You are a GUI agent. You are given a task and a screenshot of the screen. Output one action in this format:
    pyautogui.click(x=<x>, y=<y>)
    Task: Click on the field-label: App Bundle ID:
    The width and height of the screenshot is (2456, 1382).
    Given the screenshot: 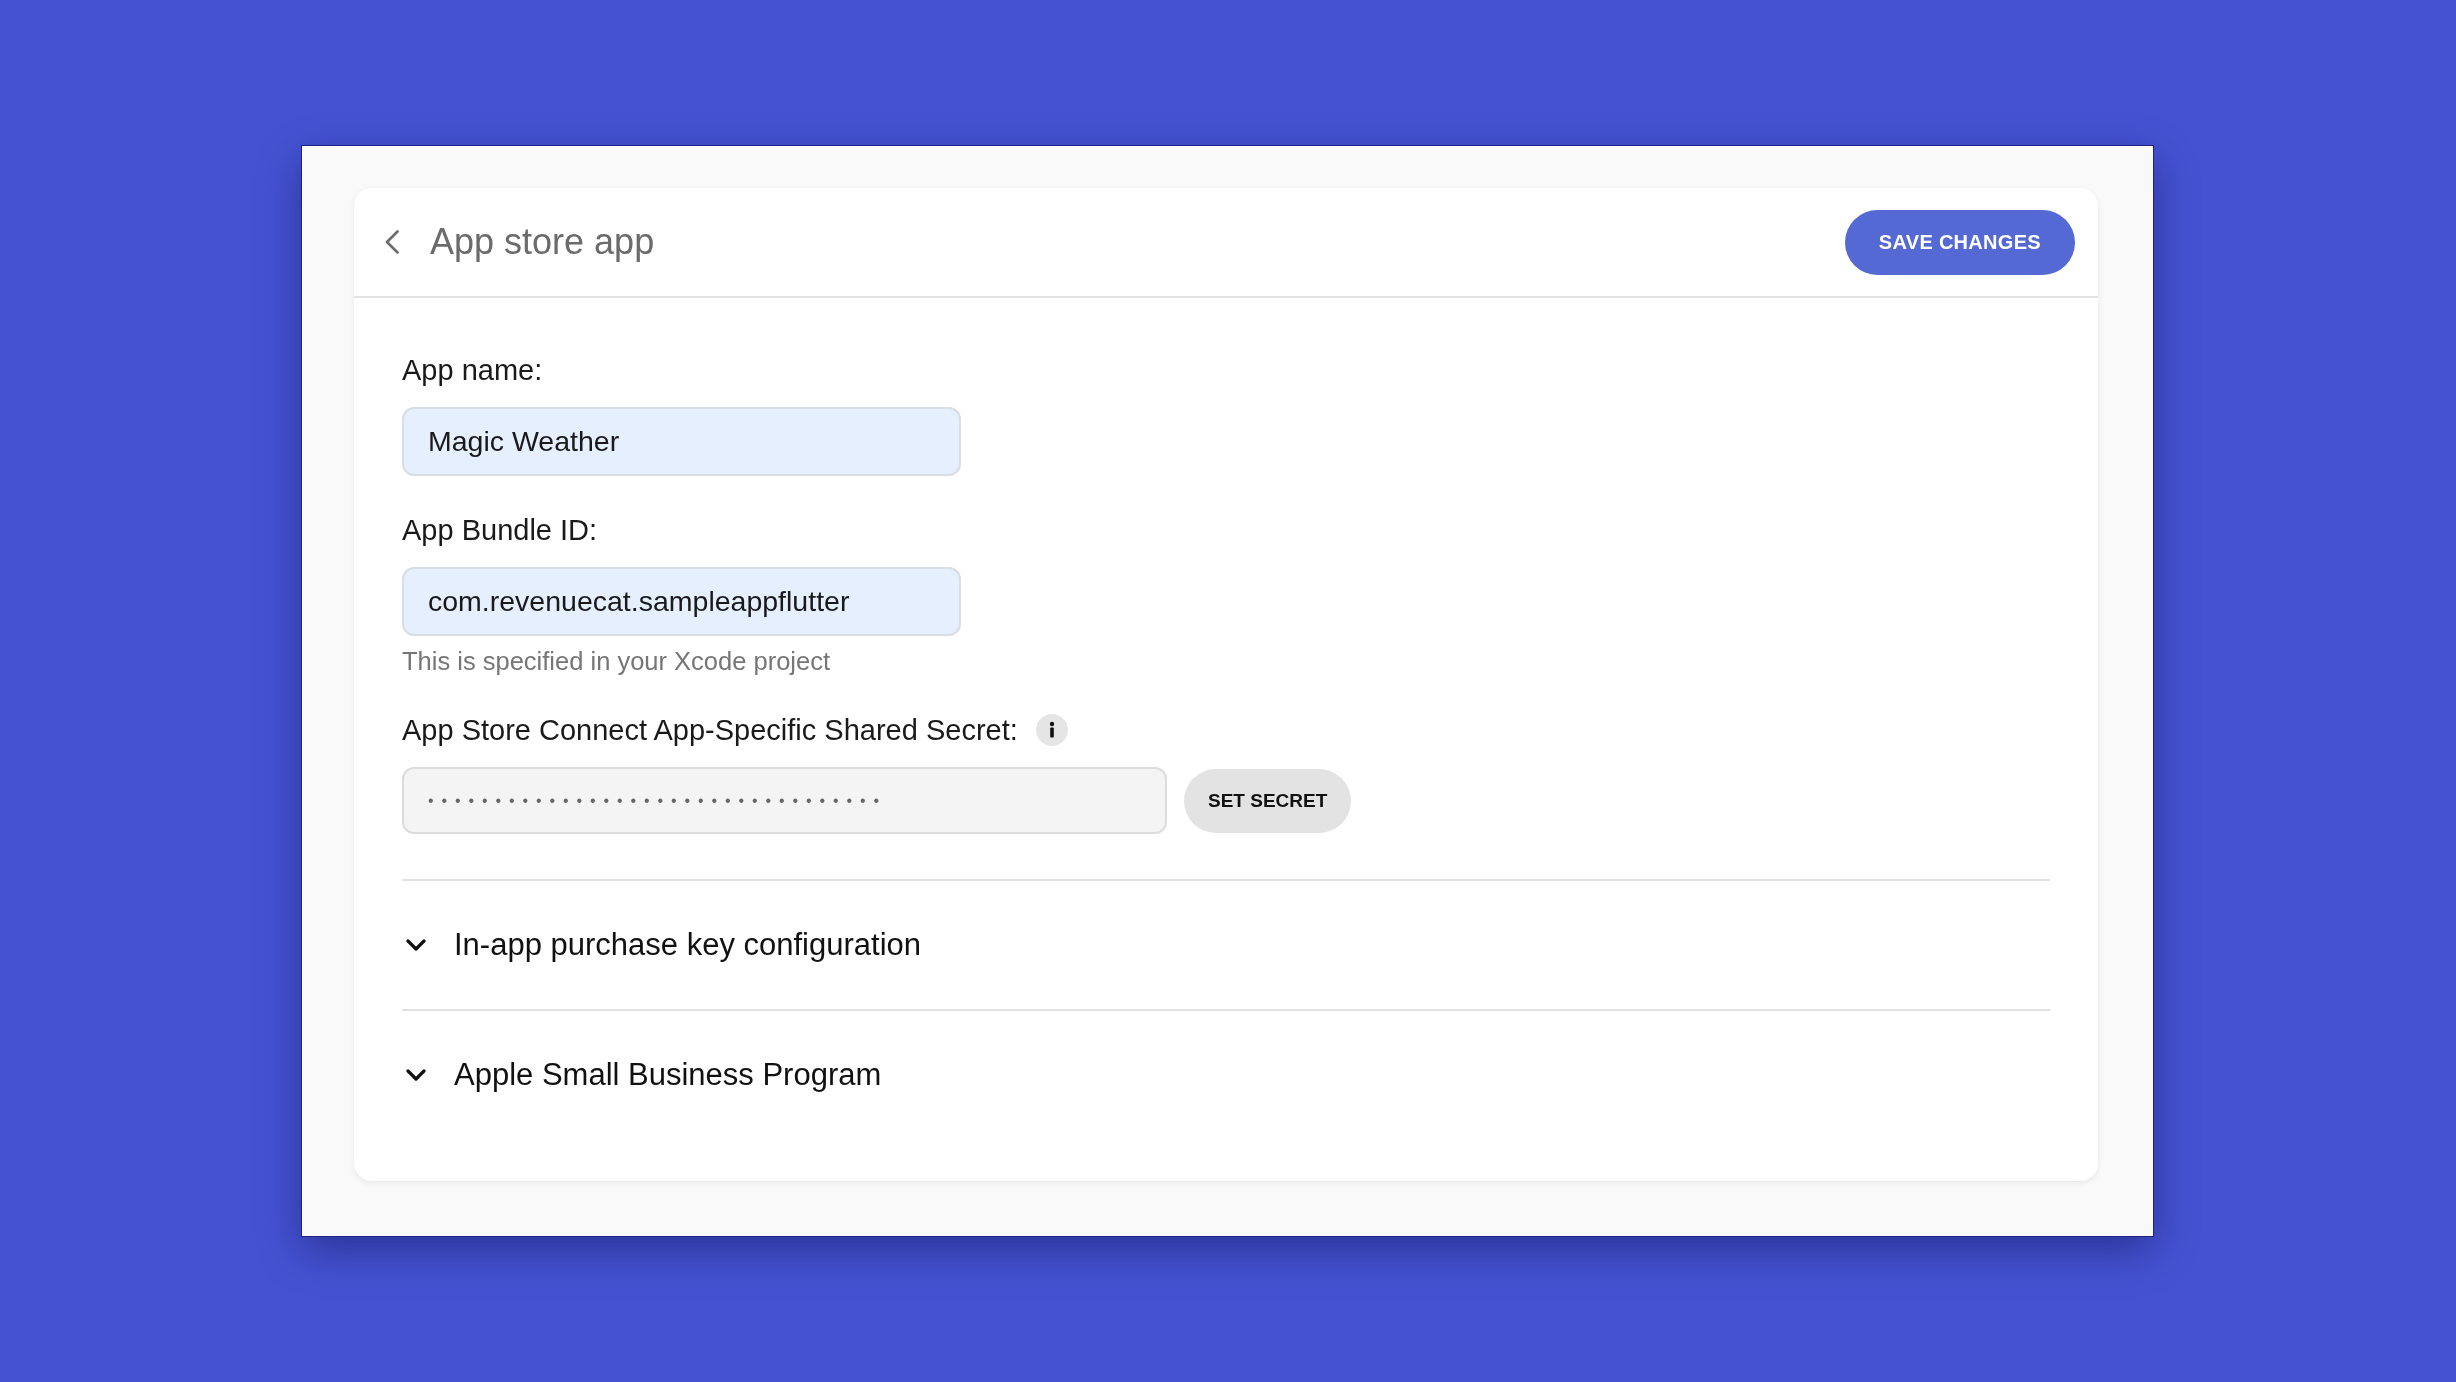 What is the action you would take?
    pyautogui.click(x=500, y=530)
    